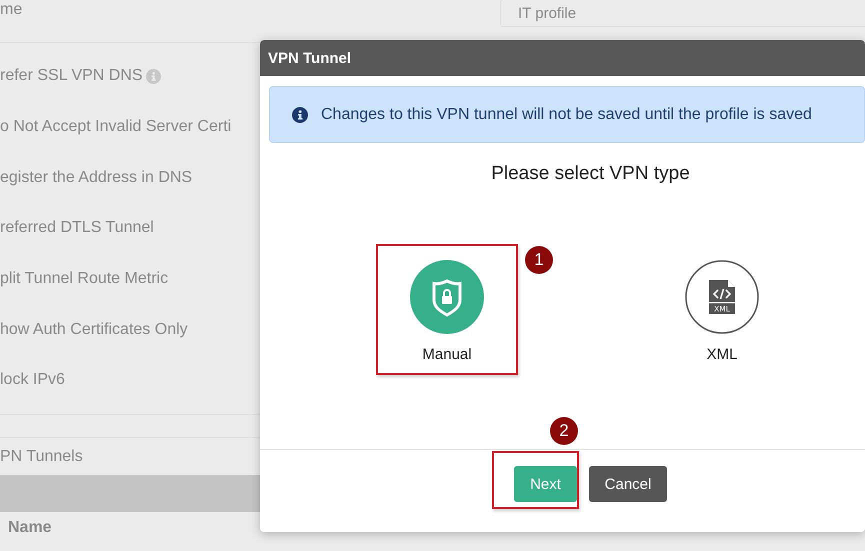 The image size is (865, 551). Describe the element at coordinates (30, 528) in the screenshot. I see `column-header: Name` at that location.